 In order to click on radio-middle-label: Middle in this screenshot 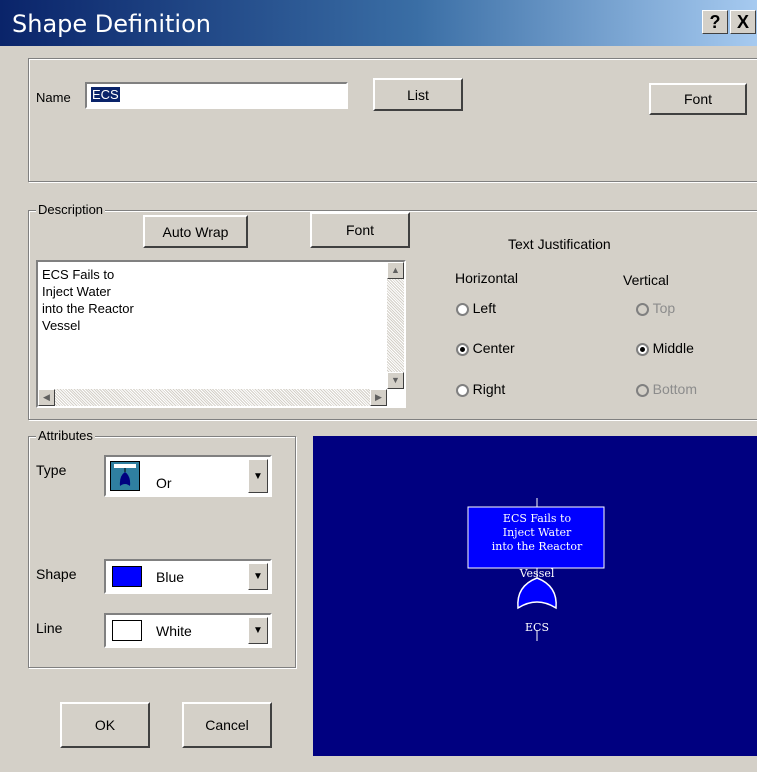, I will do `click(673, 348)`.